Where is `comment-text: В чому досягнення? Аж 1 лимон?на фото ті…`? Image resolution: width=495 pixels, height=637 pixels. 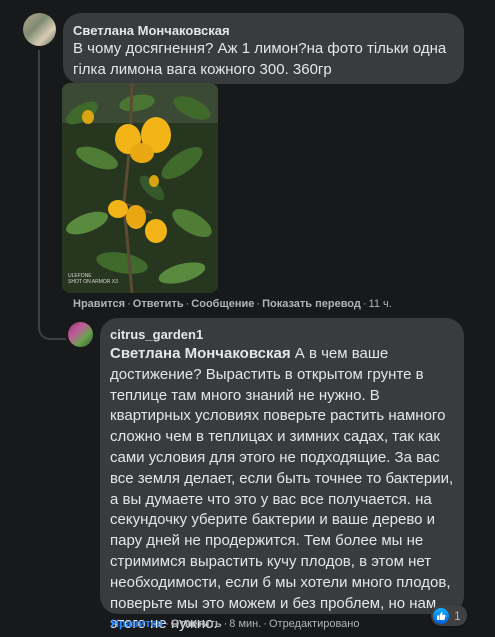
comment-text: В чому досягнення? Аж 1 лимон?на фото ті… is located at coordinates (260, 59).